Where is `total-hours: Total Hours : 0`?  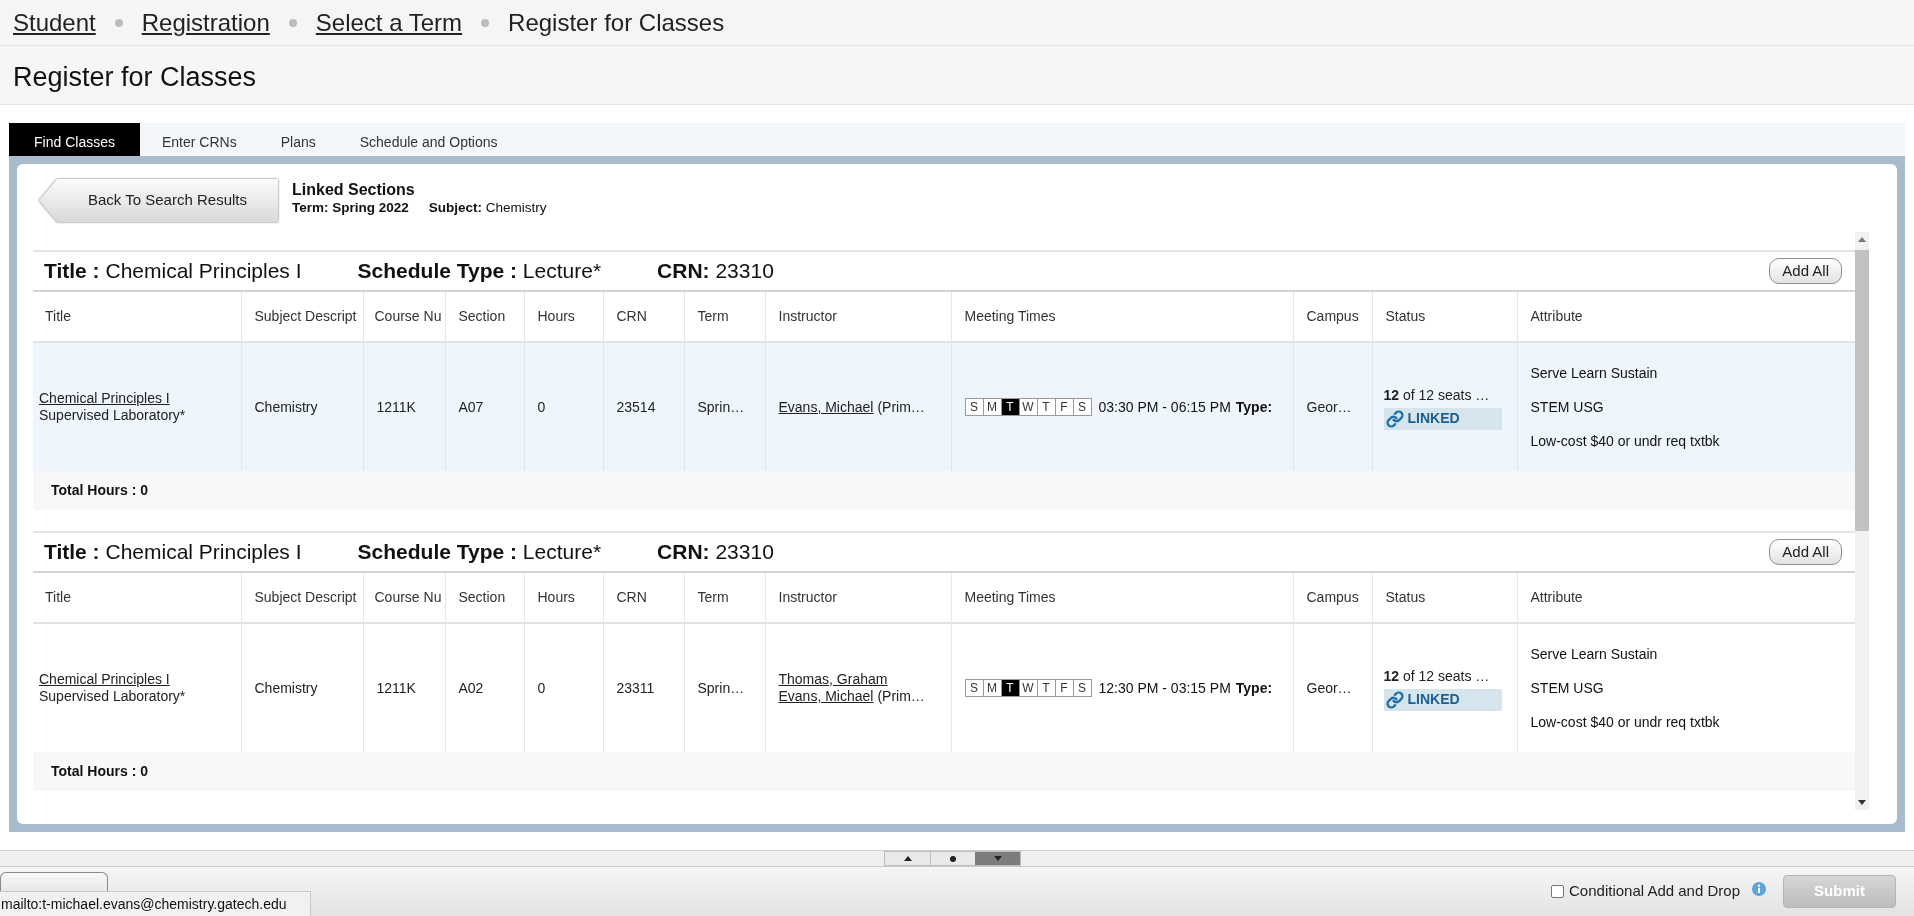 total-hours: Total Hours : 0 is located at coordinates (99, 771).